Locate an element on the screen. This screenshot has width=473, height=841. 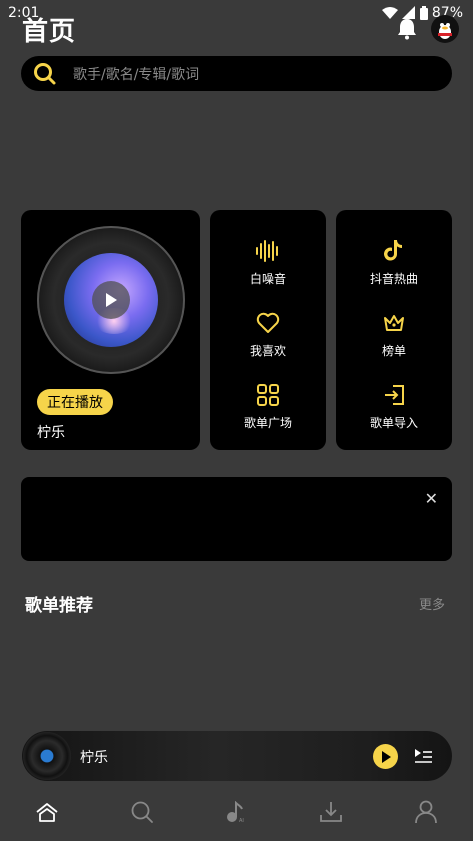
now-playing-card: 正在播放 柠乐 is located at coordinates (110, 330).